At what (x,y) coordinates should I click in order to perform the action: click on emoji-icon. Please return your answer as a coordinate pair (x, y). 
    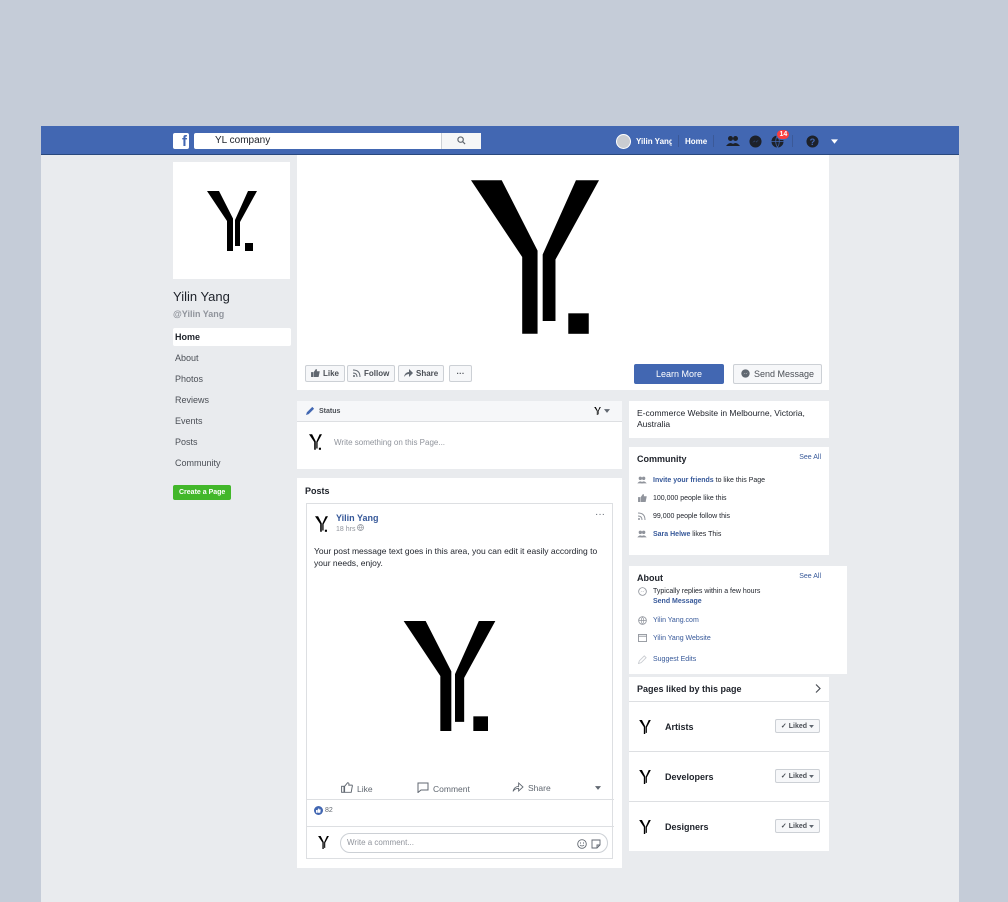
    Looking at the image, I should click on (582, 847).